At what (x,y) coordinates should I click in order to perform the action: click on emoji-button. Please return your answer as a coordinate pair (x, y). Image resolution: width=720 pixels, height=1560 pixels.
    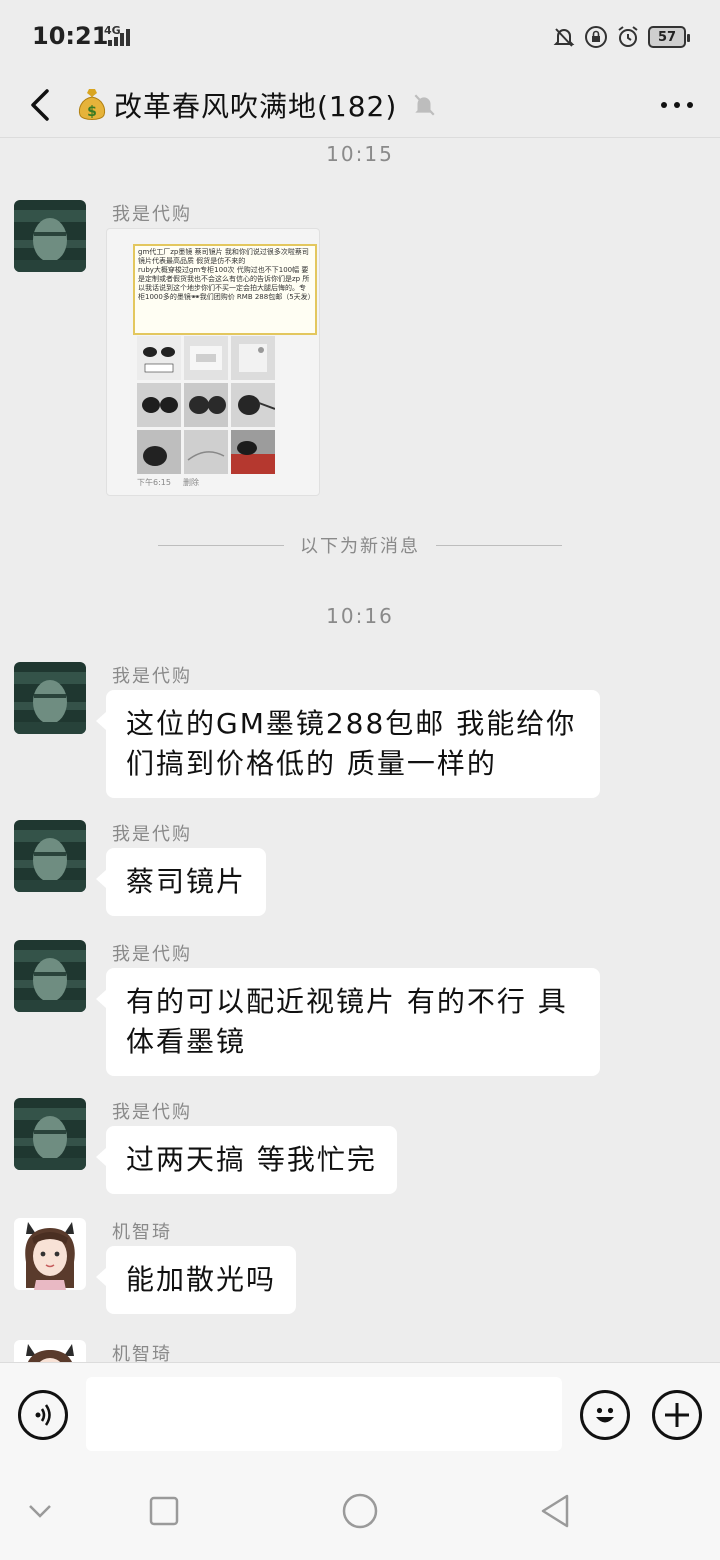
    Looking at the image, I should click on (605, 1415).